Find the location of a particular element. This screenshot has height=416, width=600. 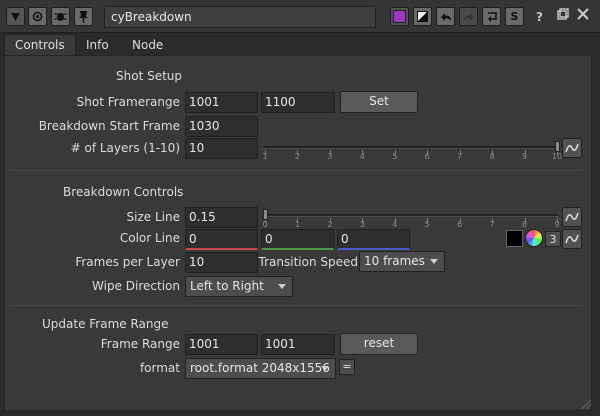

format-dropdown: root.format 2048x1556 is located at coordinates (260, 368).